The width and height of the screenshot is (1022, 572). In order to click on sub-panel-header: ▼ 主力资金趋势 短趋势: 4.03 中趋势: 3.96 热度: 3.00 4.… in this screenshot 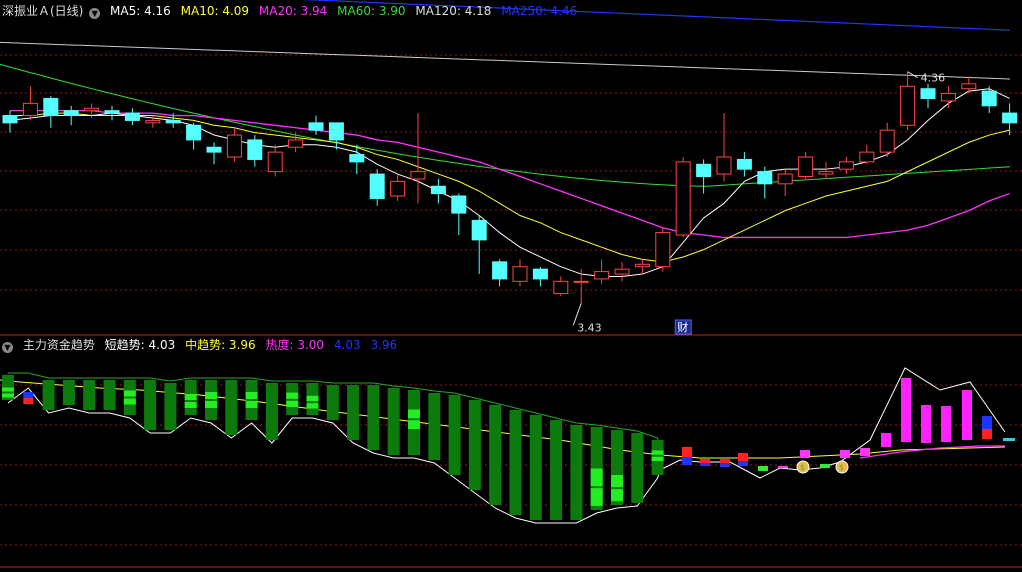, I will do `click(202, 345)`.